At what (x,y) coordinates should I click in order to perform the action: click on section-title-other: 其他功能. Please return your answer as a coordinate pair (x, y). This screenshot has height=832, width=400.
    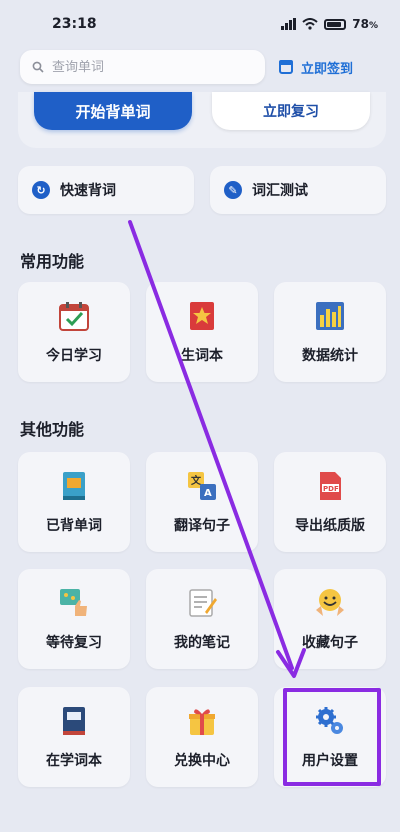
    Looking at the image, I should click on (52, 429).